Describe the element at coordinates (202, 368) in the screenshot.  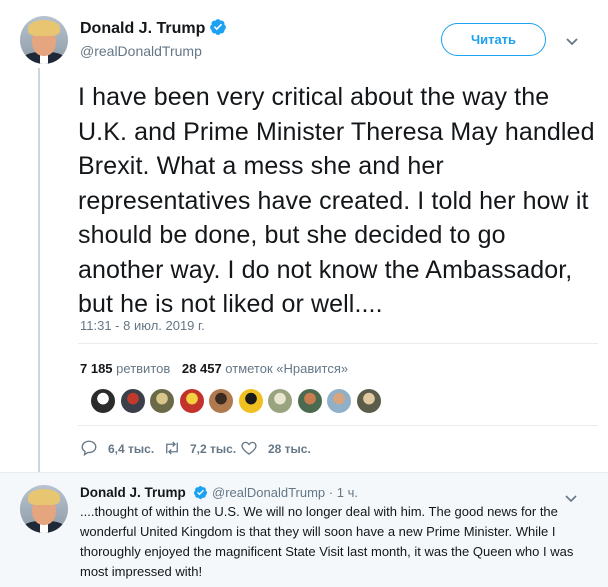
I see `likes-count: 28 457` at that location.